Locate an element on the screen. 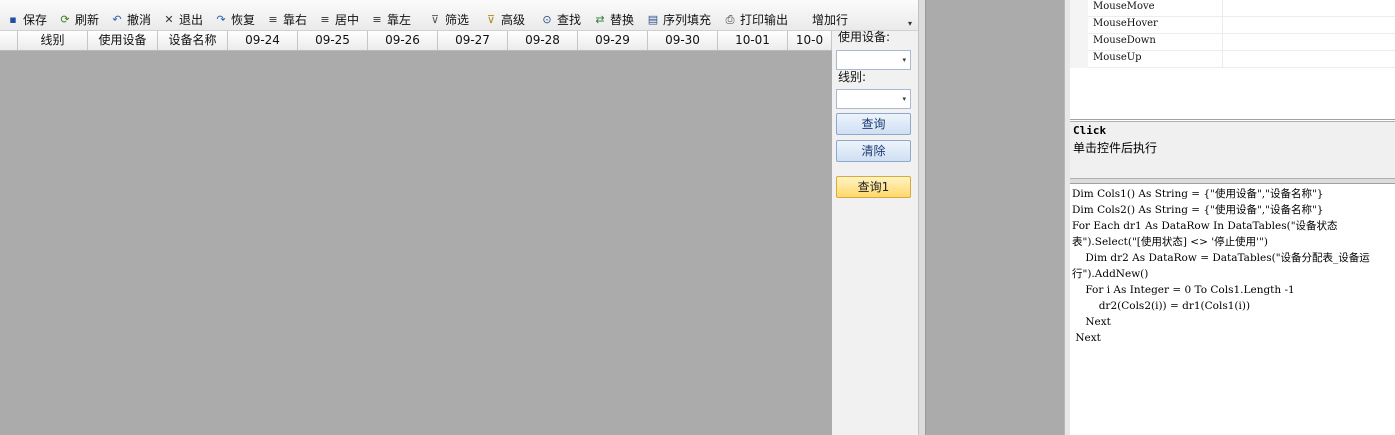 This screenshot has height=435, width=1395. event-row: MouseDown is located at coordinates (1232, 42).